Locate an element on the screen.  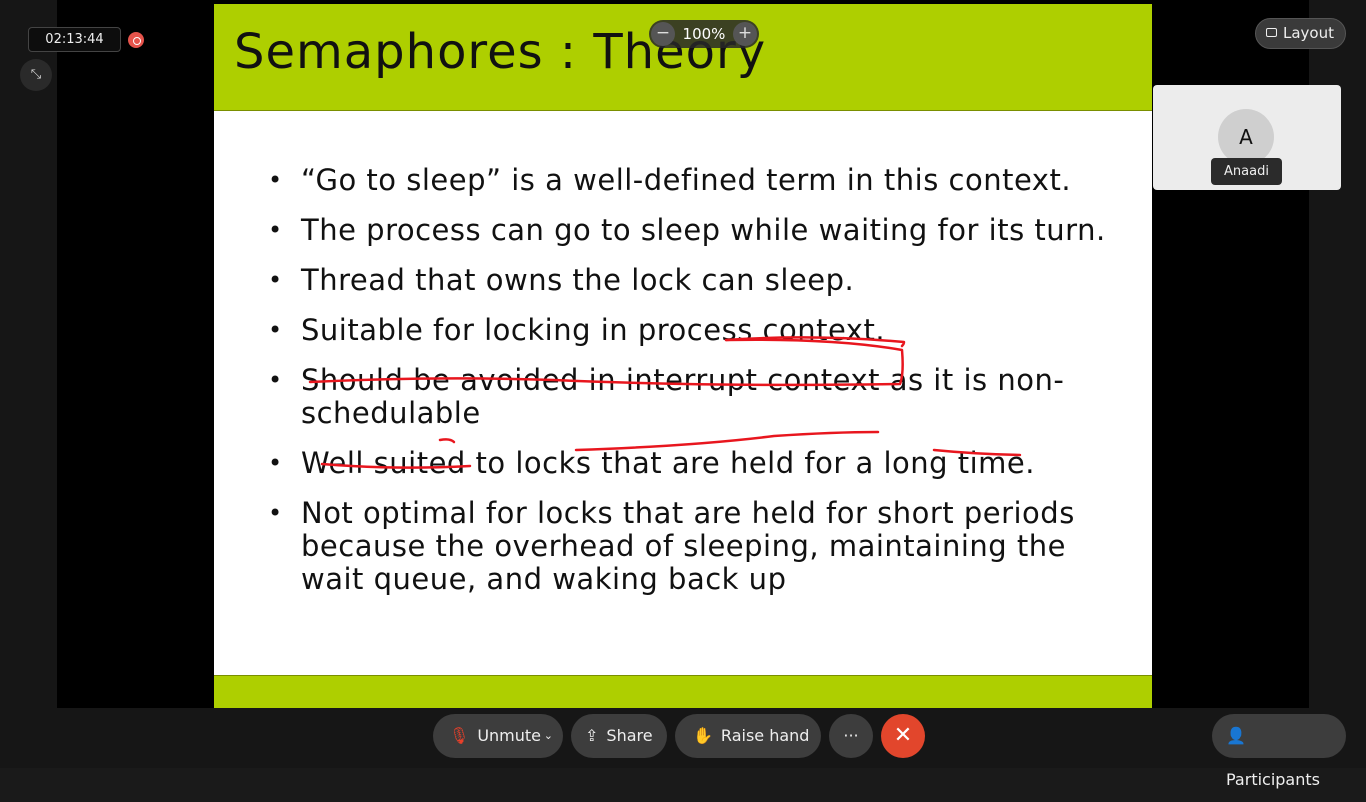
avatar: A is located at coordinates (1246, 137).